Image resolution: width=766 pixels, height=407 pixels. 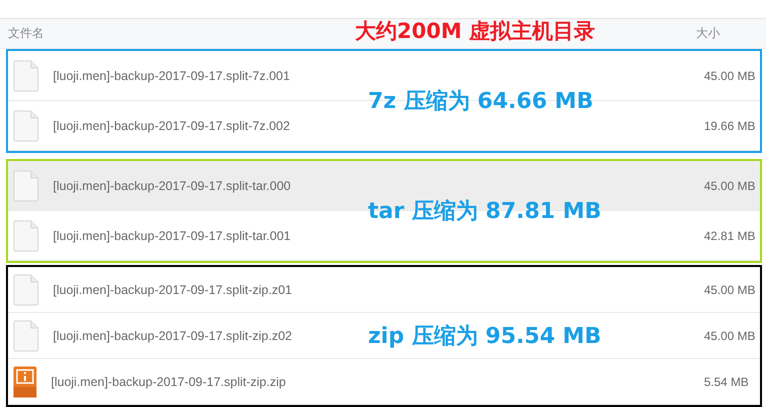 I want to click on file-row: [luoji.men]-backup-2017-09-17.split-zip.zip 5.54 MB, so click(x=384, y=382).